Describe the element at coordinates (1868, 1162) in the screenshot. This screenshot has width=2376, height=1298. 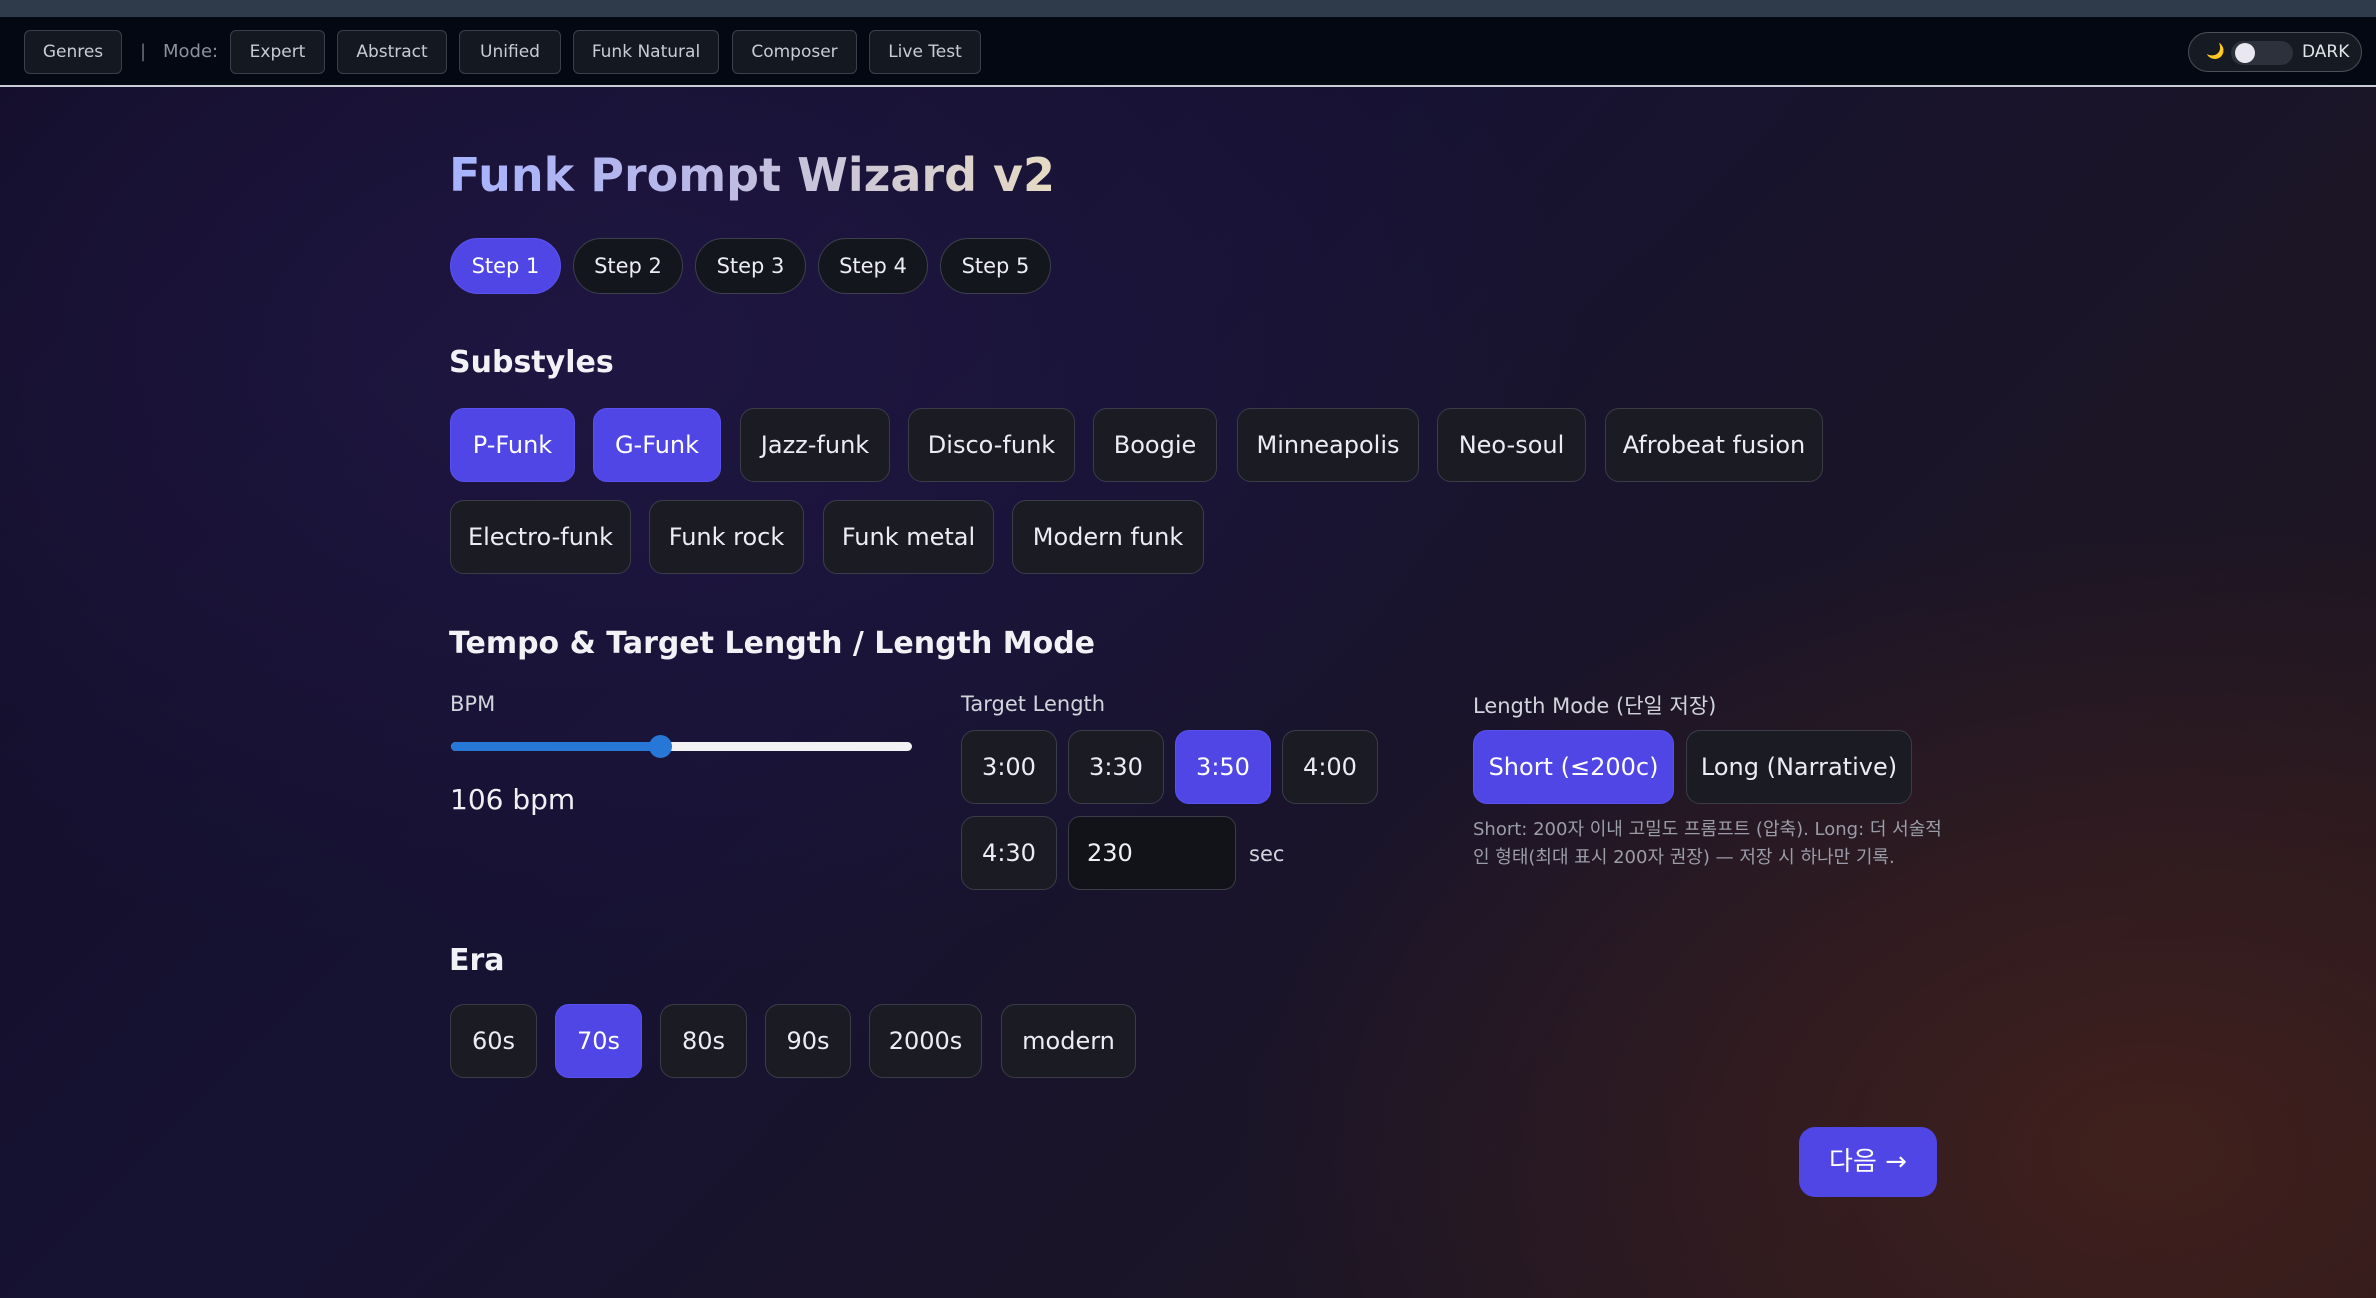
I see `next-button: 다음 →` at that location.